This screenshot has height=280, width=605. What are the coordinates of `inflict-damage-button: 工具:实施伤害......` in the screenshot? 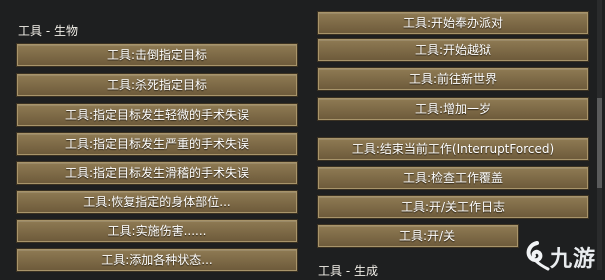 It's located at (157, 231).